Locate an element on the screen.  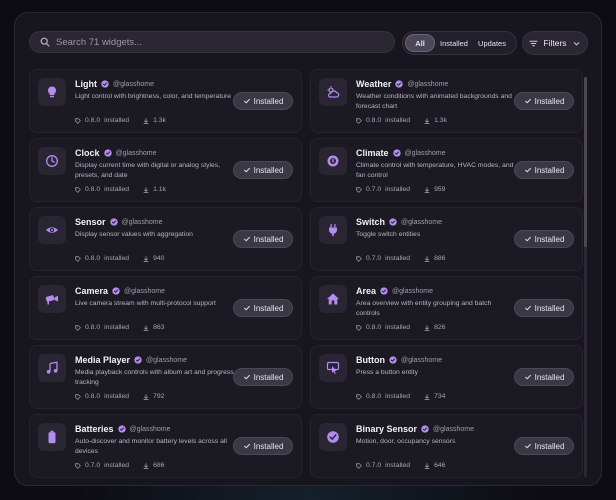
widget-meta: 0.8.0 installed 826 is located at coordinates (400, 327).